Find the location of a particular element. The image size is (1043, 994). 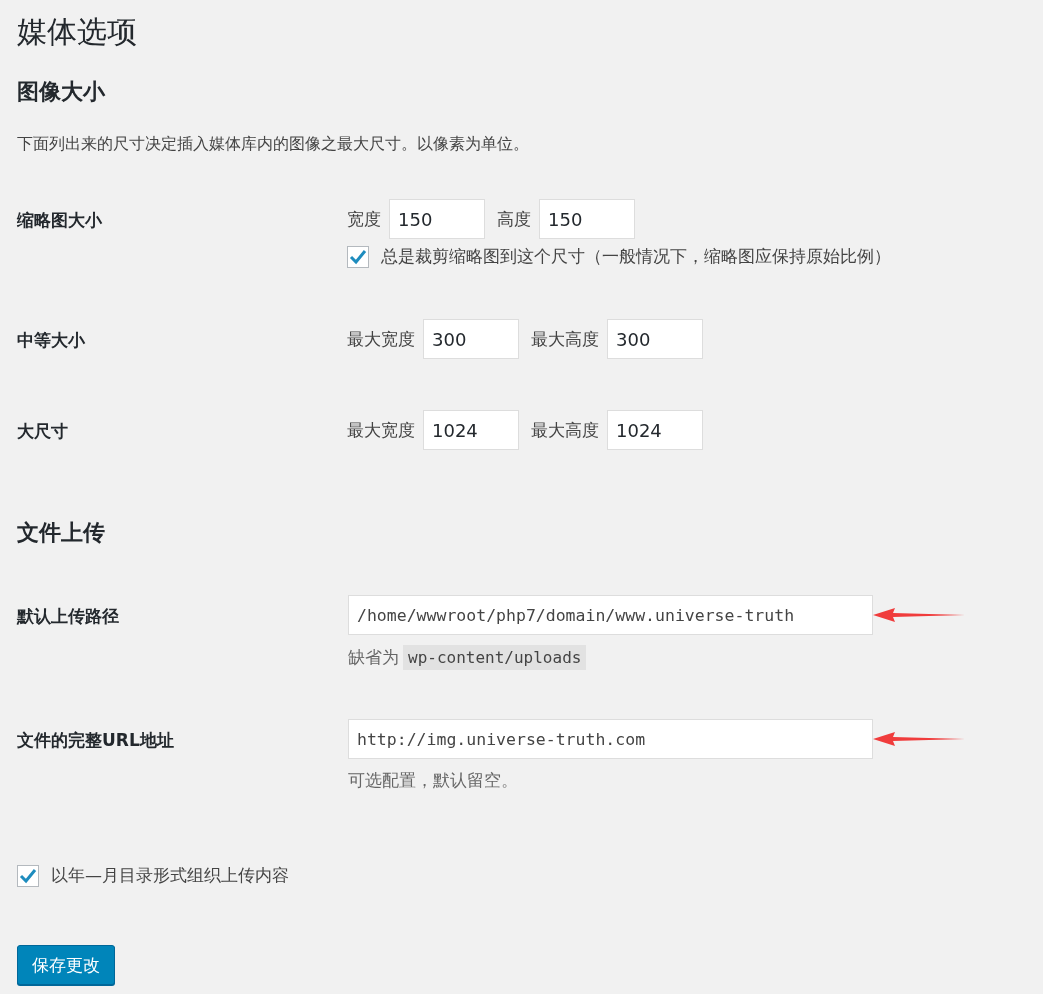

page-title: 媒体选项 is located at coordinates (77, 32).